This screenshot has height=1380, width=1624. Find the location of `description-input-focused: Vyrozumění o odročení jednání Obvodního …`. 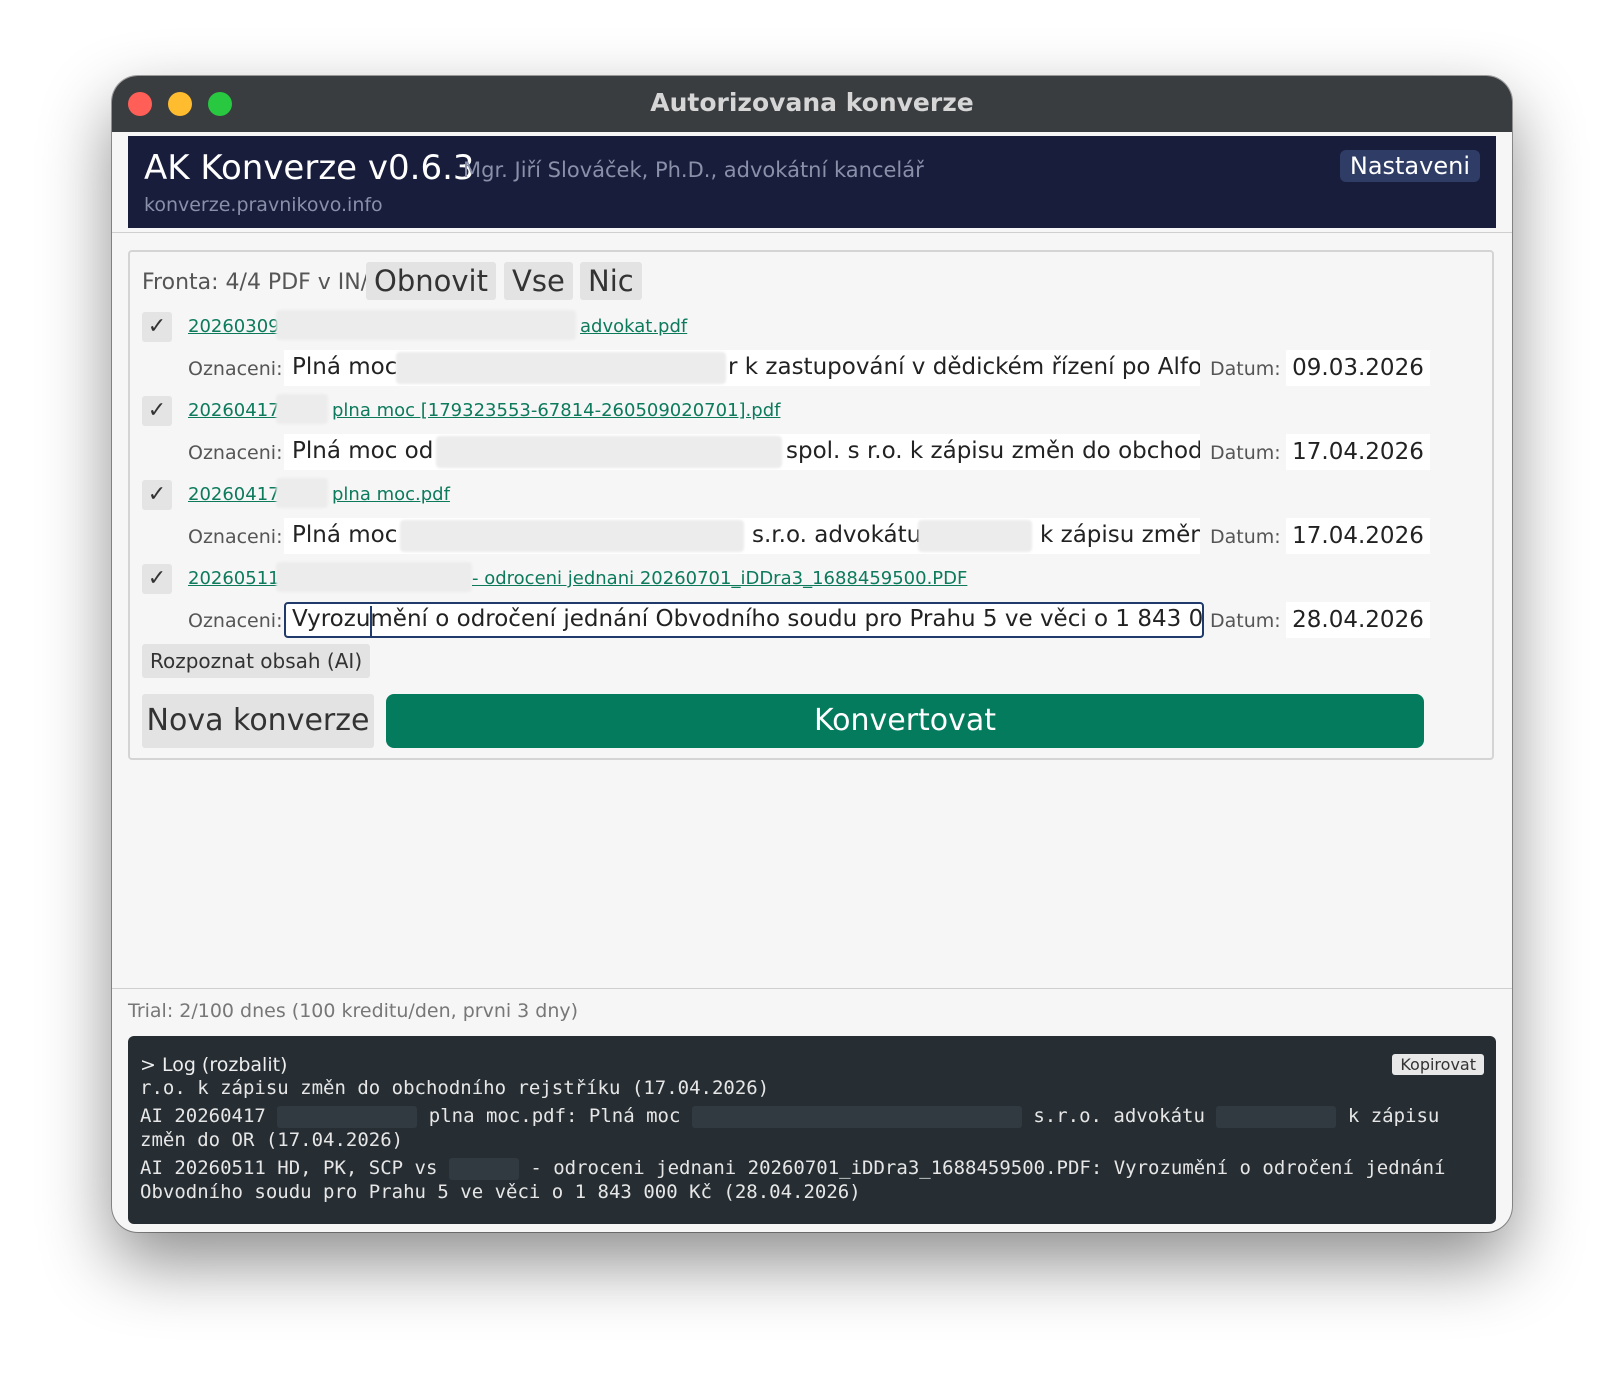

description-input-focused: Vyrozumění o odročení jednání Obvodního … is located at coordinates (744, 620).